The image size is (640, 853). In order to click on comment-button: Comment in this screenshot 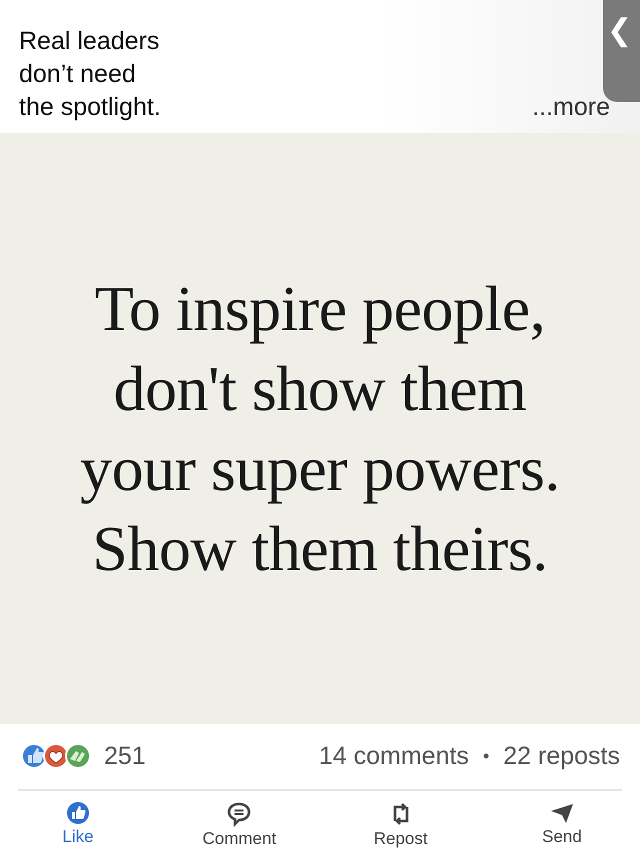, I will do `click(239, 824)`.